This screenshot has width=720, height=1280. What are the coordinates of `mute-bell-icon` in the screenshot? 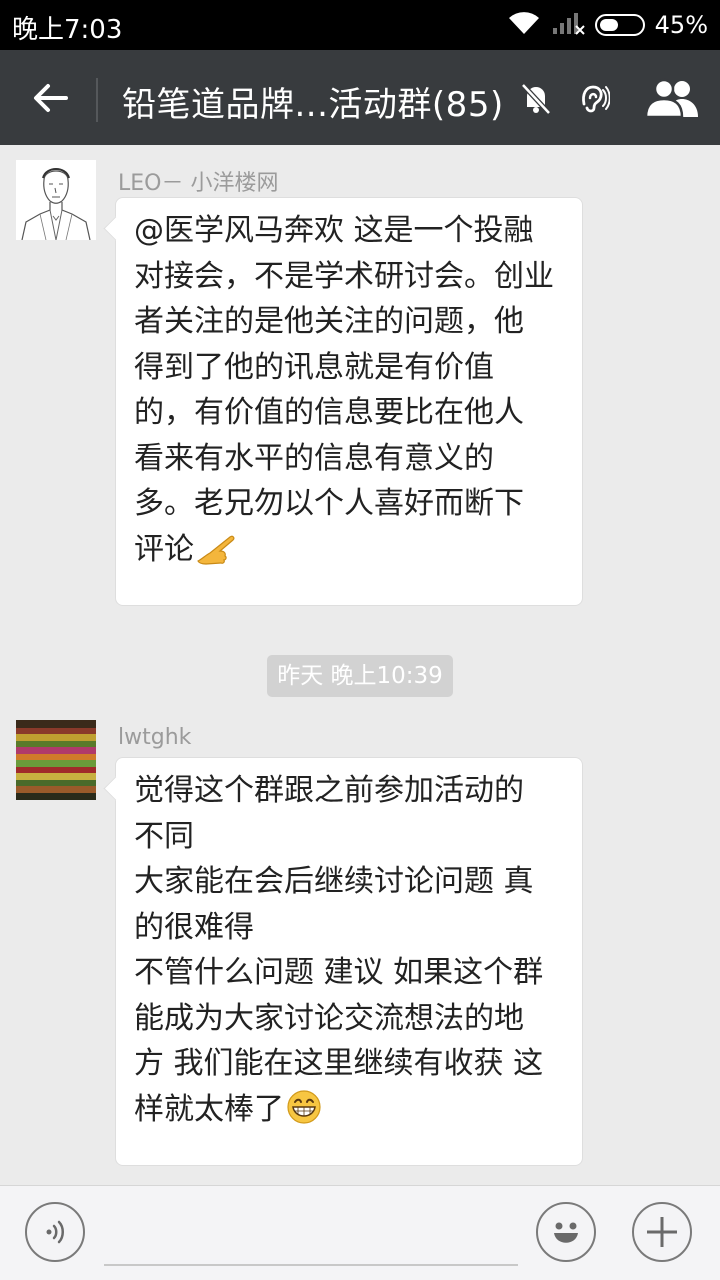 It's located at (536, 100).